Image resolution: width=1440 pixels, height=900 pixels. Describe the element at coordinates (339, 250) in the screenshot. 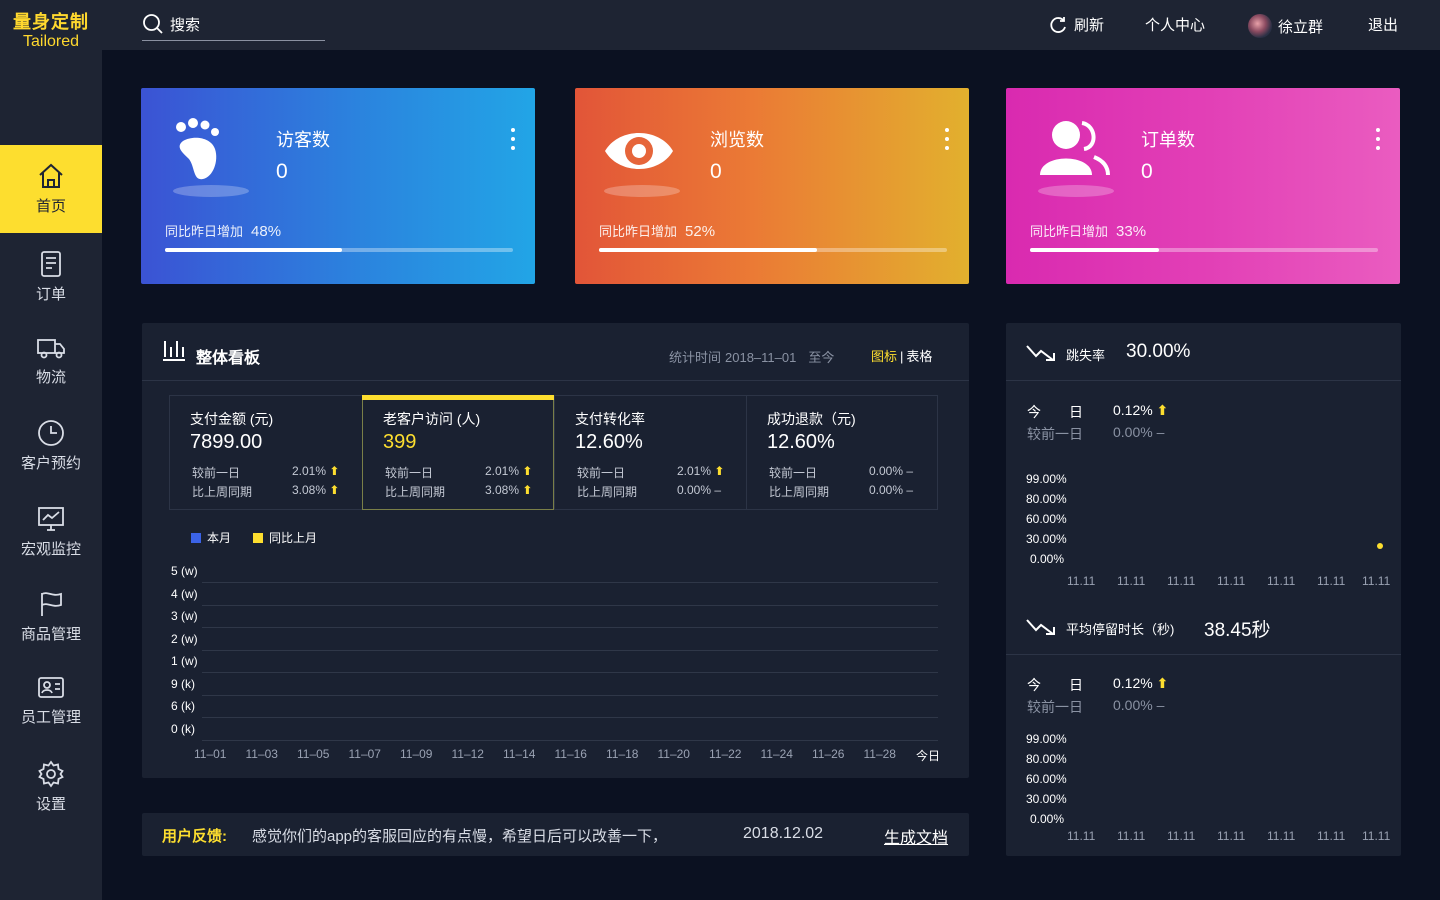

I see `card-progress` at that location.